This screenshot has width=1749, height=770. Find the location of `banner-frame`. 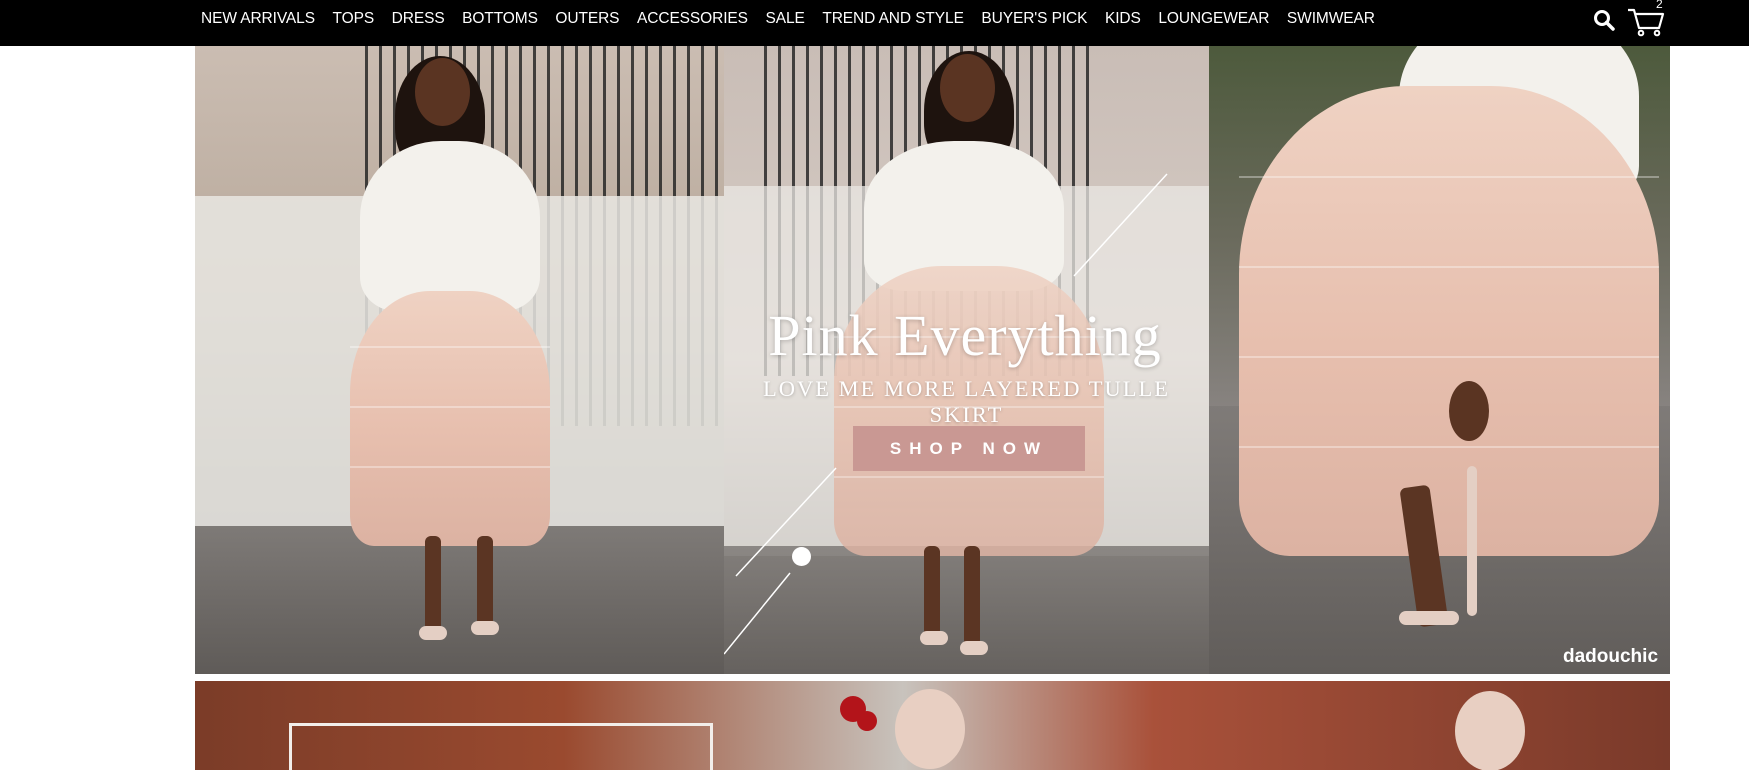

banner-frame is located at coordinates (501, 746).